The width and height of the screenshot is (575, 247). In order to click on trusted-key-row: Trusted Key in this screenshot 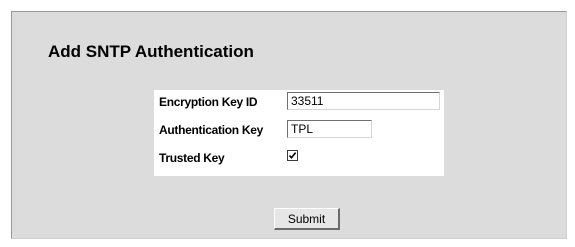, I will do `click(299, 158)`.